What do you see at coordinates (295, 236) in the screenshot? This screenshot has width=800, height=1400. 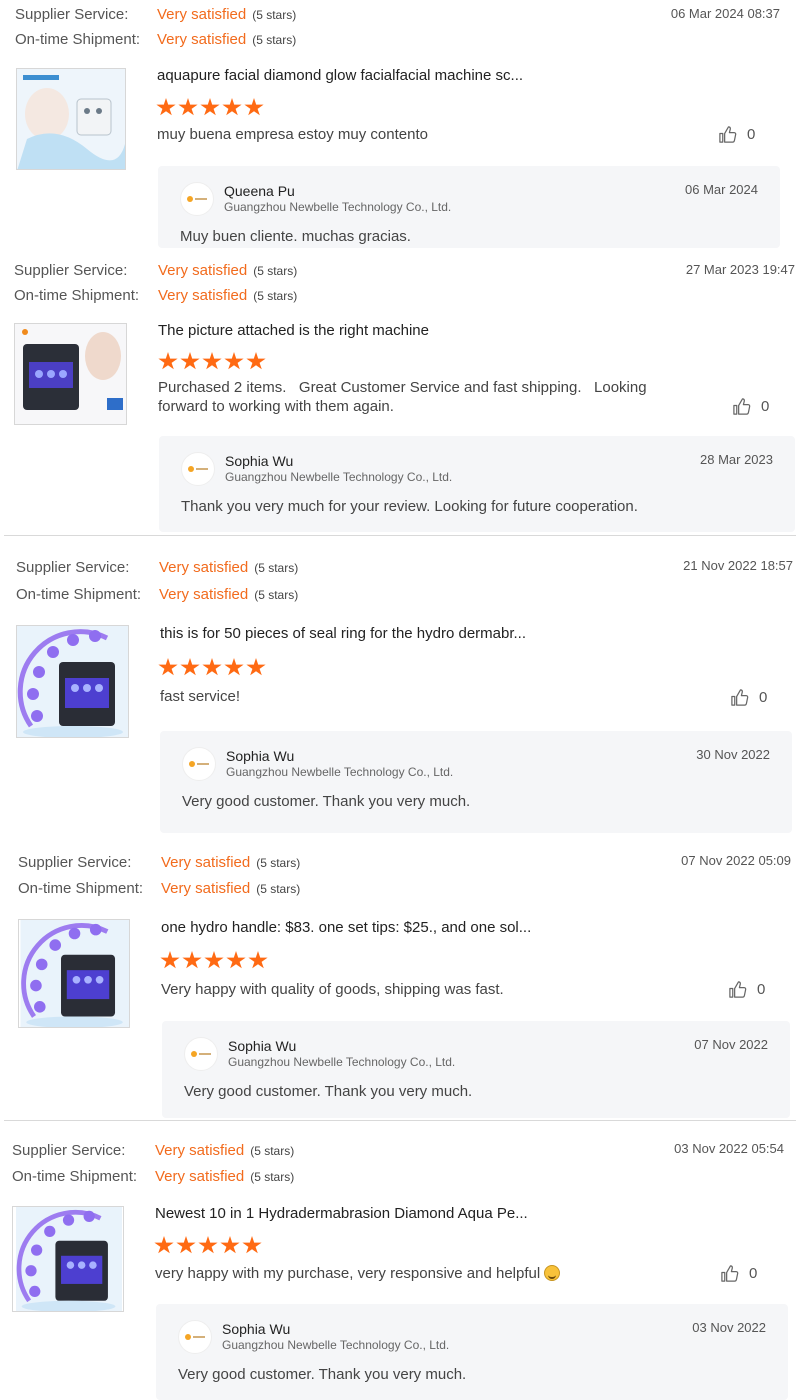 I see `reply-text: Muy buen cliente. muchas gracias.` at bounding box center [295, 236].